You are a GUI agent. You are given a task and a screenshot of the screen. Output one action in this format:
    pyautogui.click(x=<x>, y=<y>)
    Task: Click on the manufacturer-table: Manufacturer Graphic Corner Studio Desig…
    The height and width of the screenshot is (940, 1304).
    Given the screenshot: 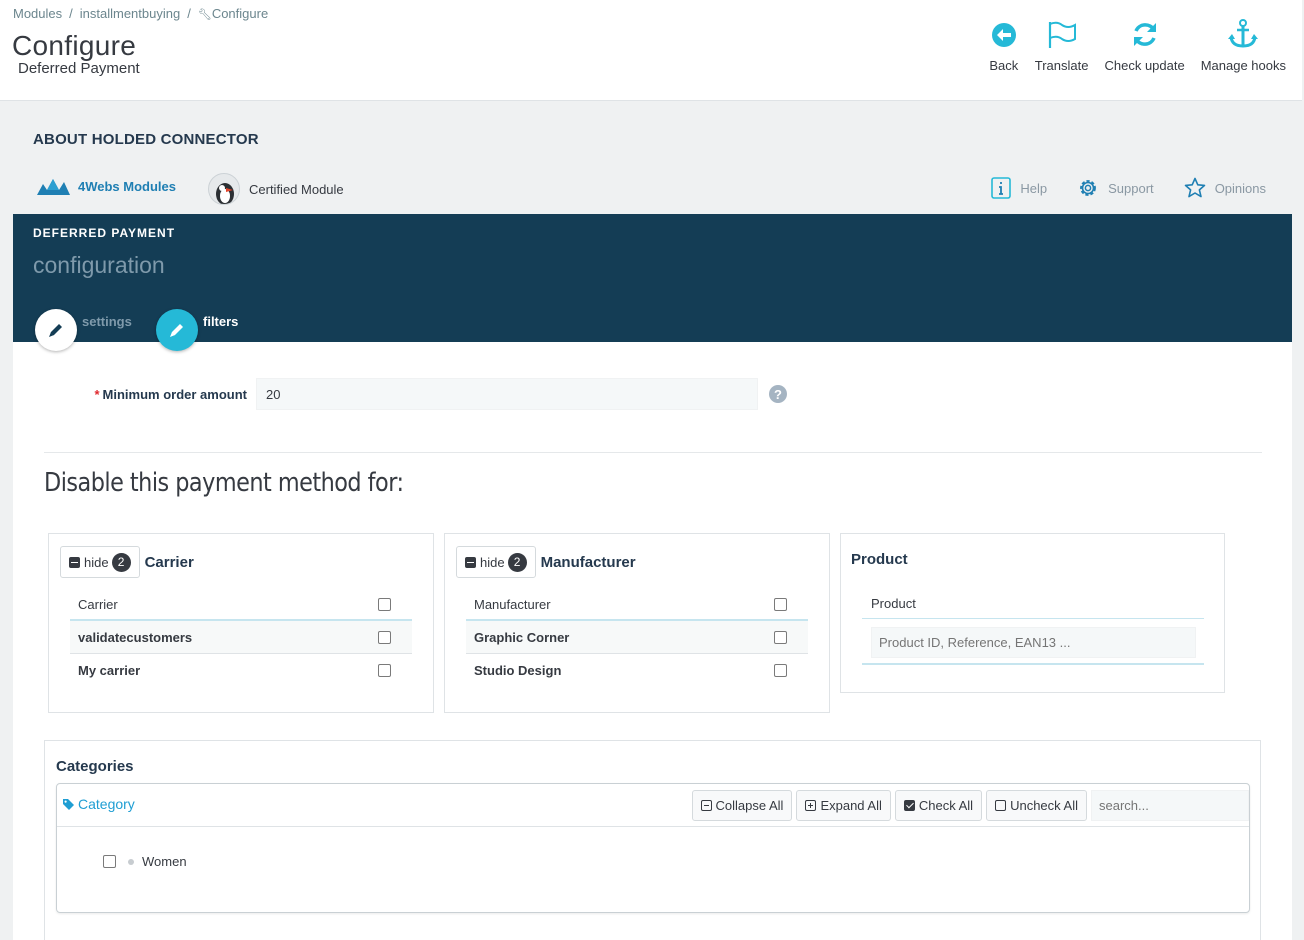 What is the action you would take?
    pyautogui.click(x=637, y=638)
    